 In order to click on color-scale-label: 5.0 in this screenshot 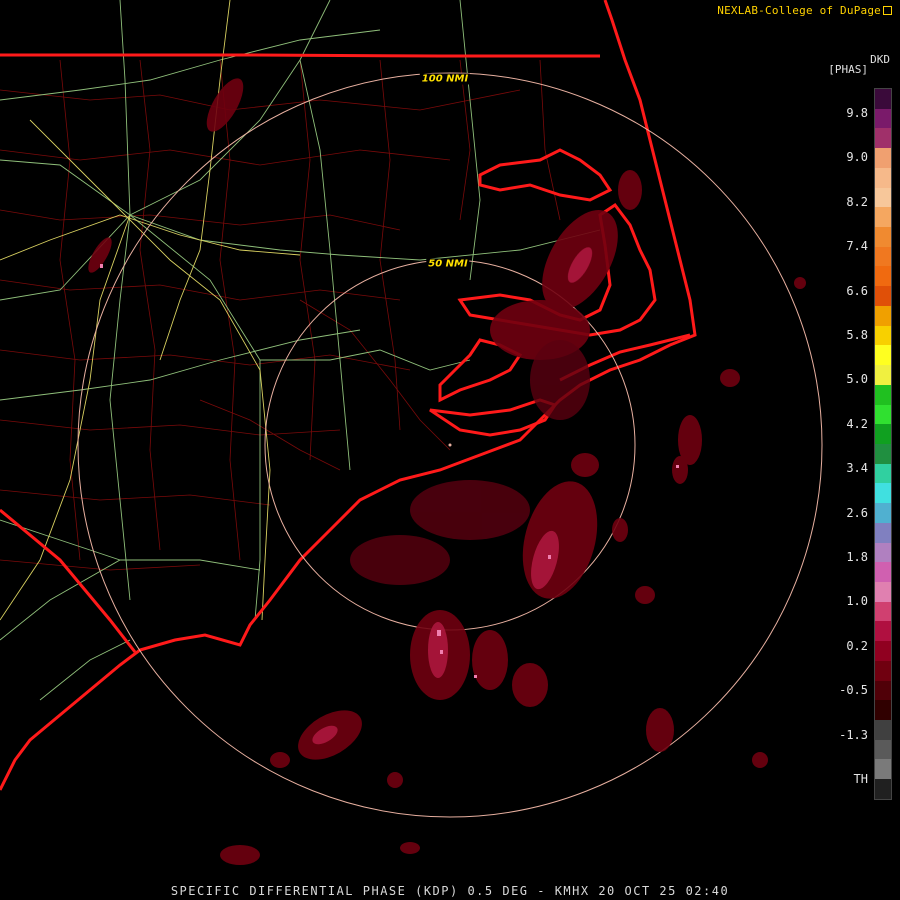, I will do `click(857, 379)`.